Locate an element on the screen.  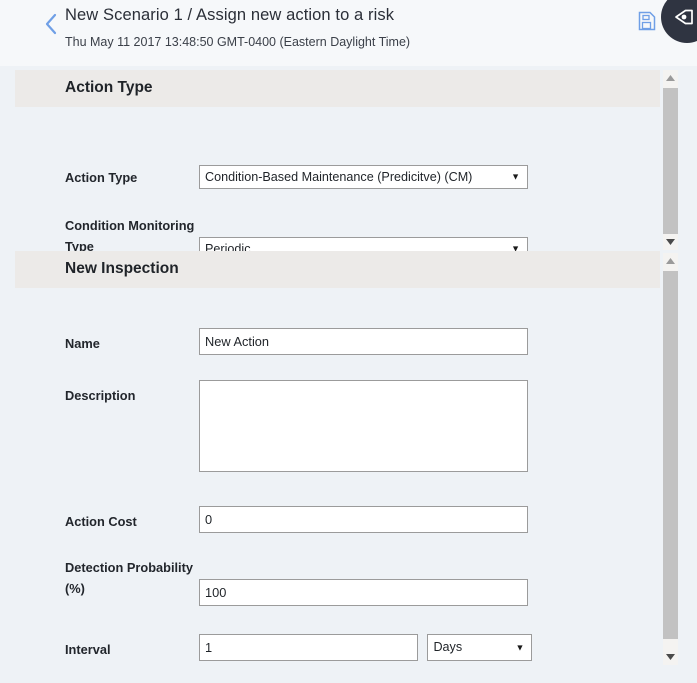
section-title: Action Type is located at coordinates (109, 87).